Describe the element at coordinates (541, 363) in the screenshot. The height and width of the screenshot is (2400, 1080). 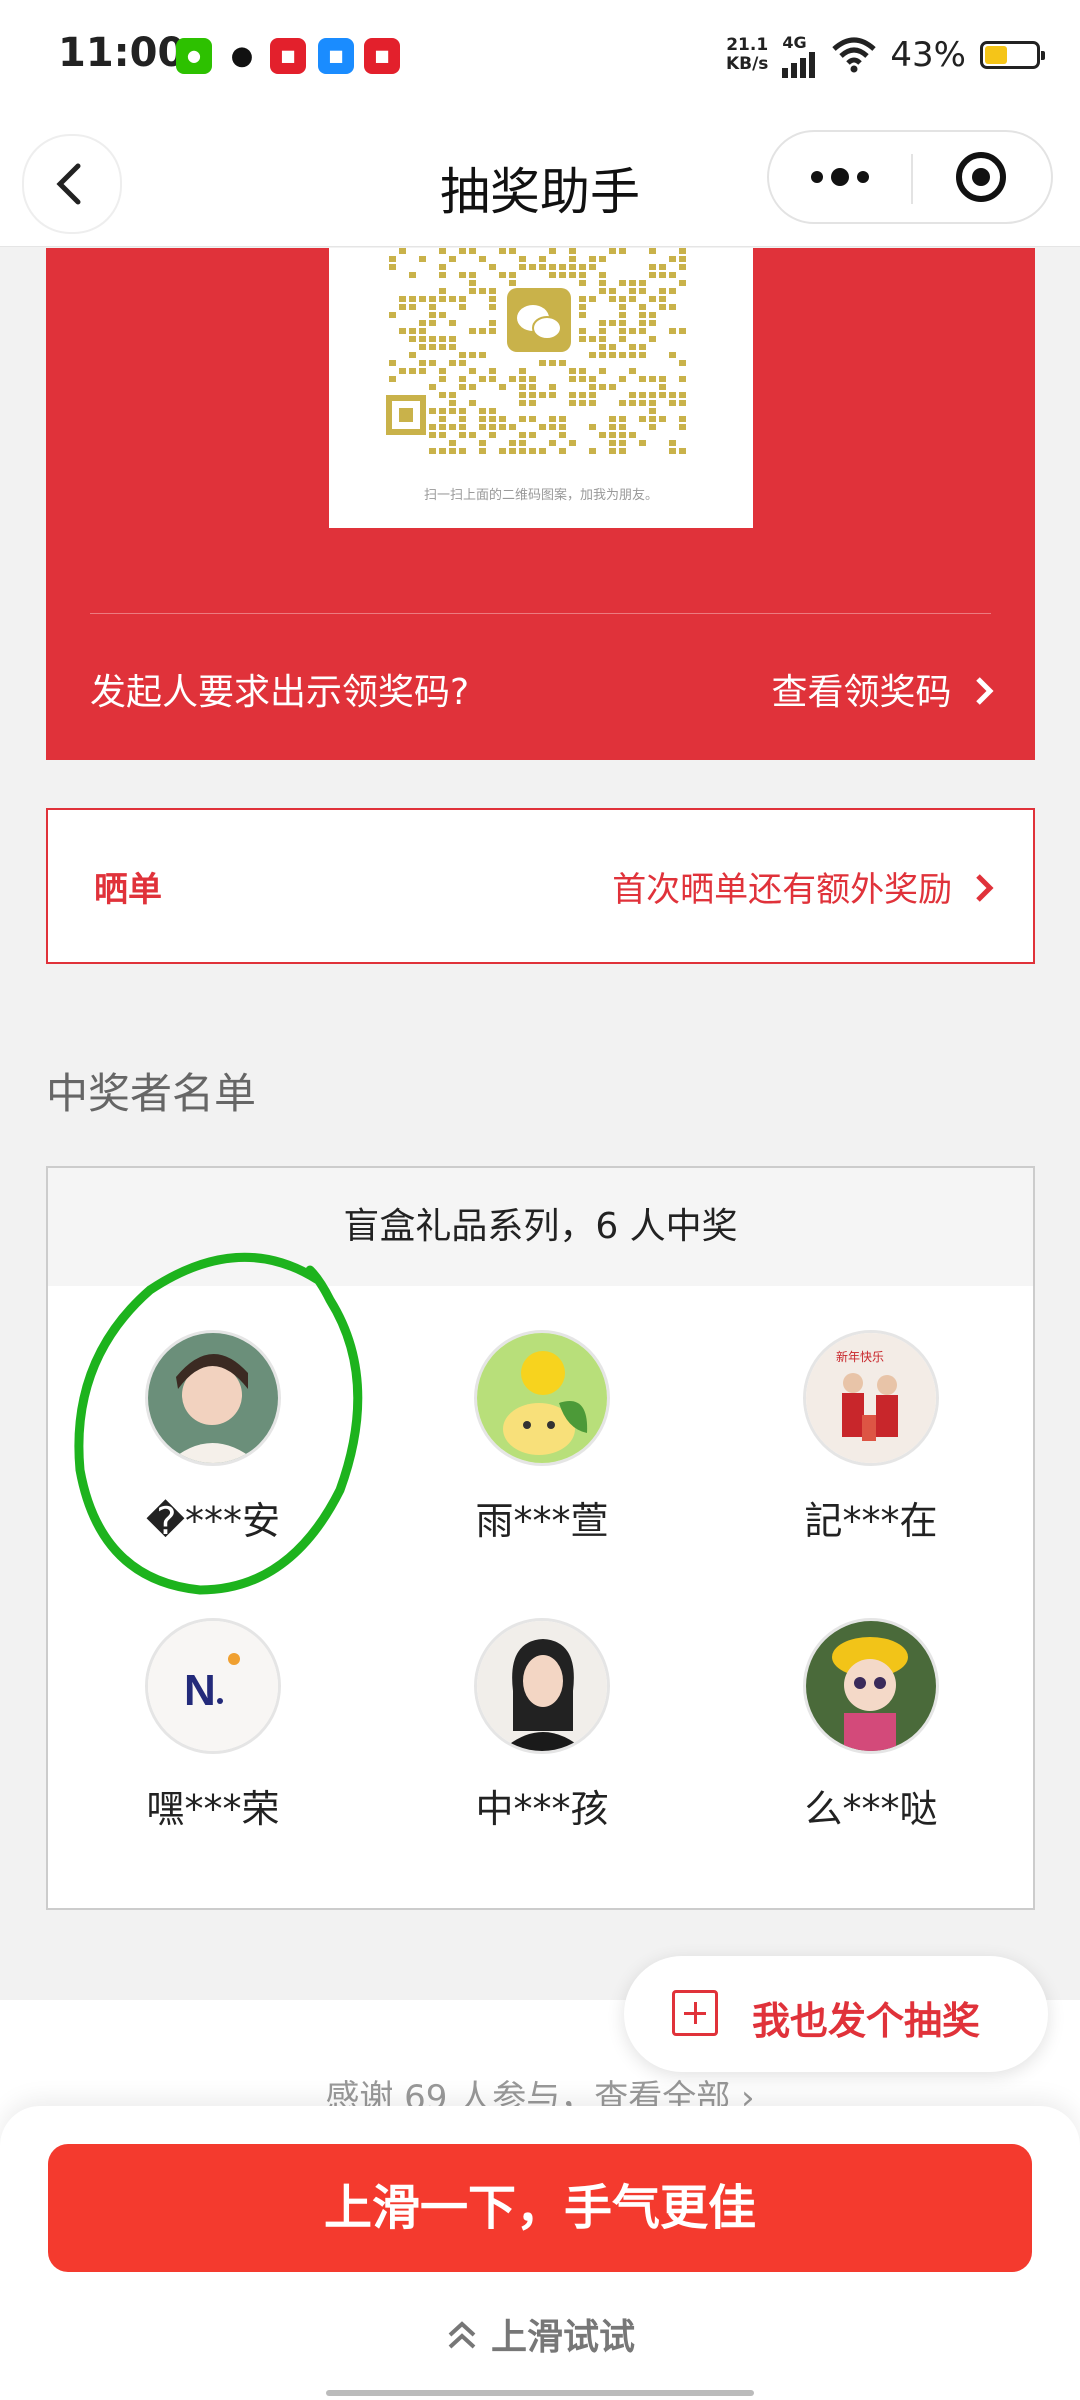
I see `qr-code-icon` at that location.